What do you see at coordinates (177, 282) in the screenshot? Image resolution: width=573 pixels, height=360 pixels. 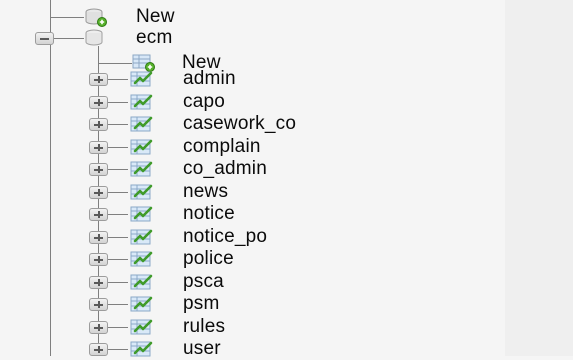 I see `tree-item-table: psca` at bounding box center [177, 282].